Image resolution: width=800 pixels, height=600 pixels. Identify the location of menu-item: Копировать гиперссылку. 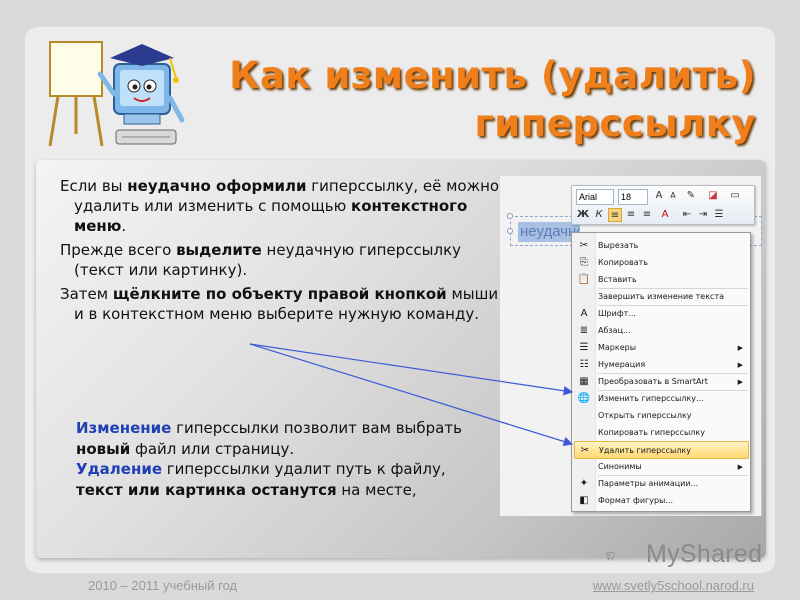
(661, 433).